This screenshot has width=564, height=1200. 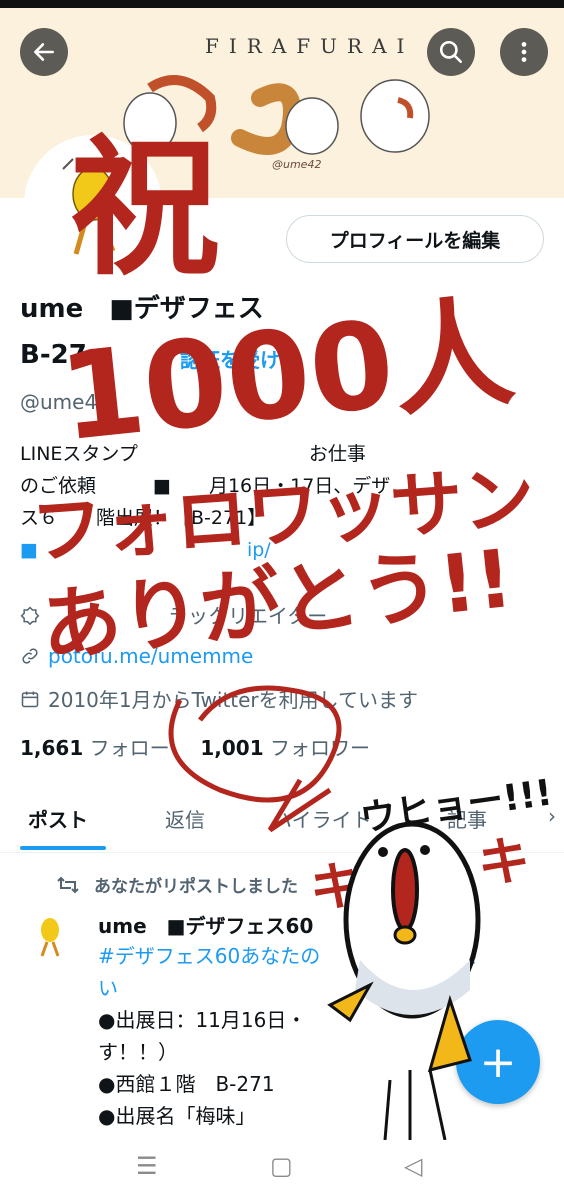 What do you see at coordinates (552, 816) in the screenshot?
I see `chevron-right-icon: ›` at bounding box center [552, 816].